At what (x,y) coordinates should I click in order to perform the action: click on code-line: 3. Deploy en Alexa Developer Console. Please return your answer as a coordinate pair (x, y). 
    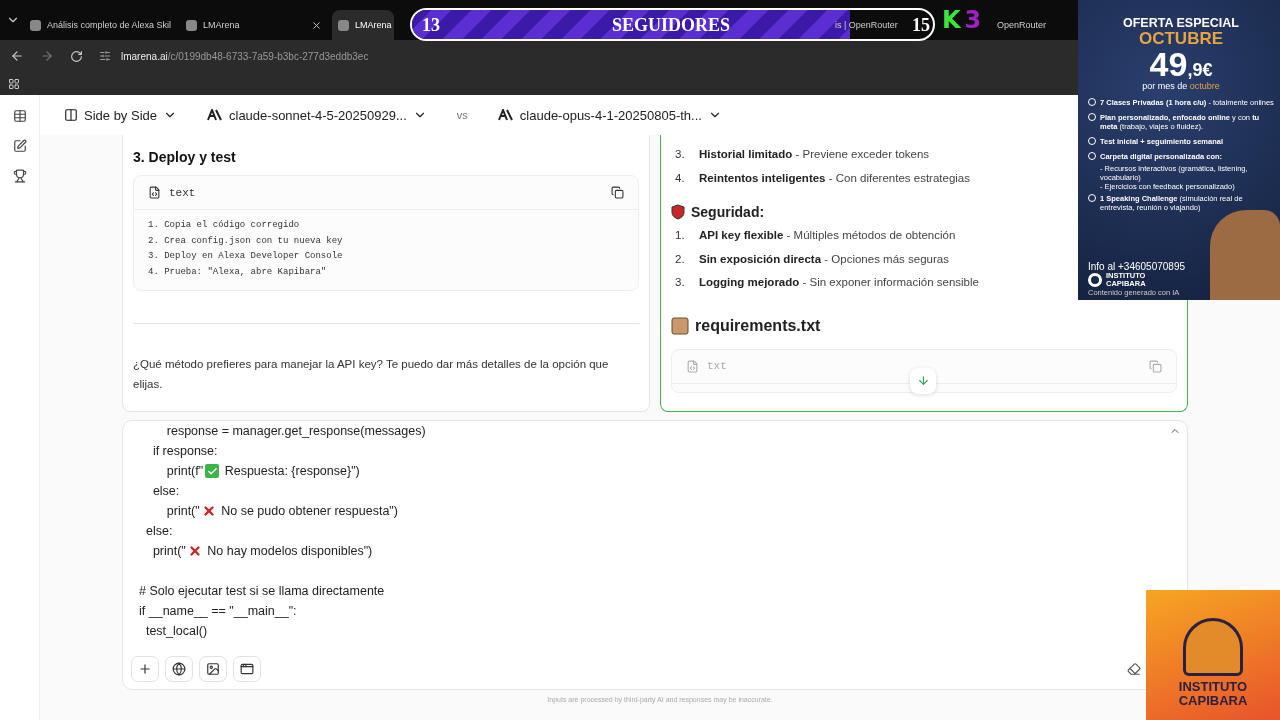
    Looking at the image, I should click on (246, 256).